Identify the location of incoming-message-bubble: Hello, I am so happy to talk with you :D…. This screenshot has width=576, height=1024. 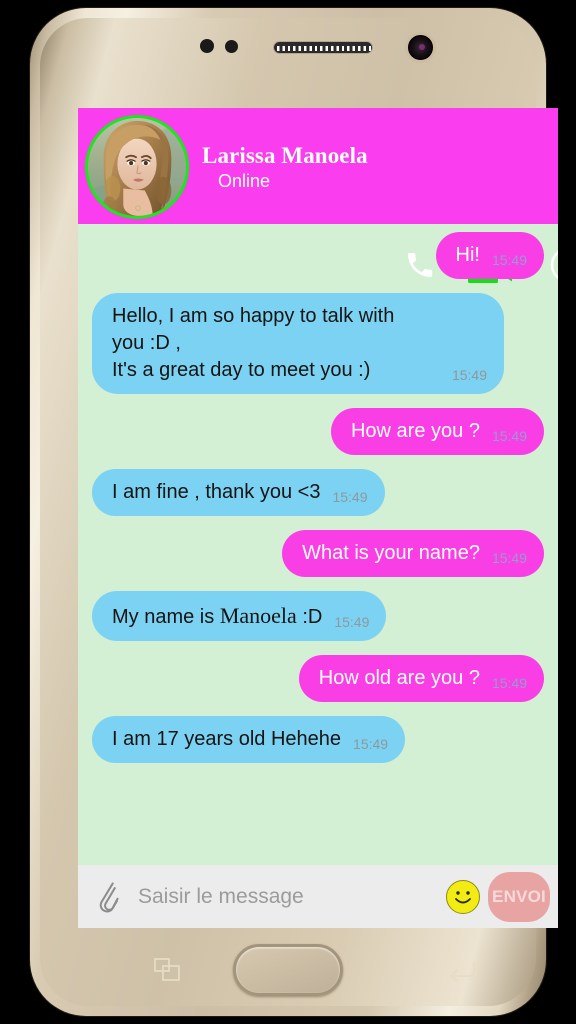
(298, 343).